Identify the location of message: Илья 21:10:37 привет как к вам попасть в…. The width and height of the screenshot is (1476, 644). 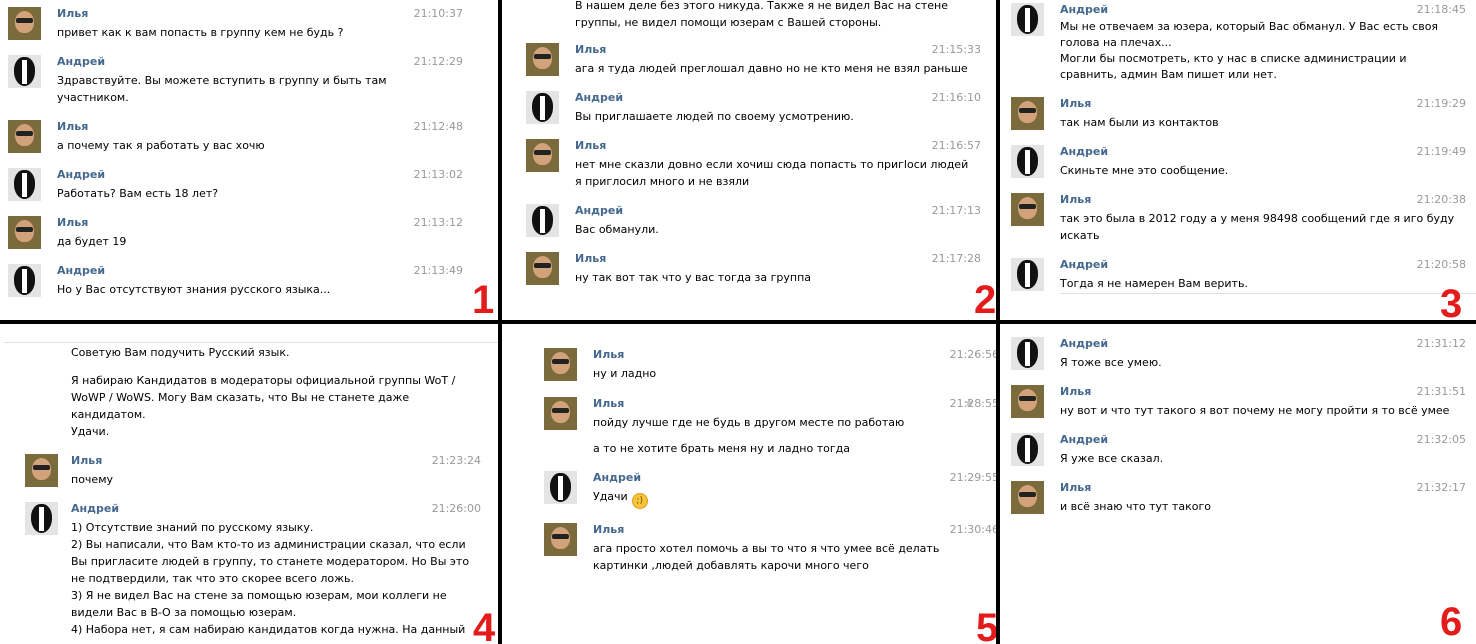
(235, 24).